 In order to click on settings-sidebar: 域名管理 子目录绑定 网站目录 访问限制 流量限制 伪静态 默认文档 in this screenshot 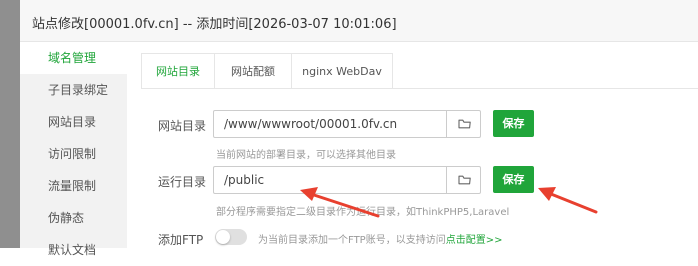, I will do `click(73, 149)`.